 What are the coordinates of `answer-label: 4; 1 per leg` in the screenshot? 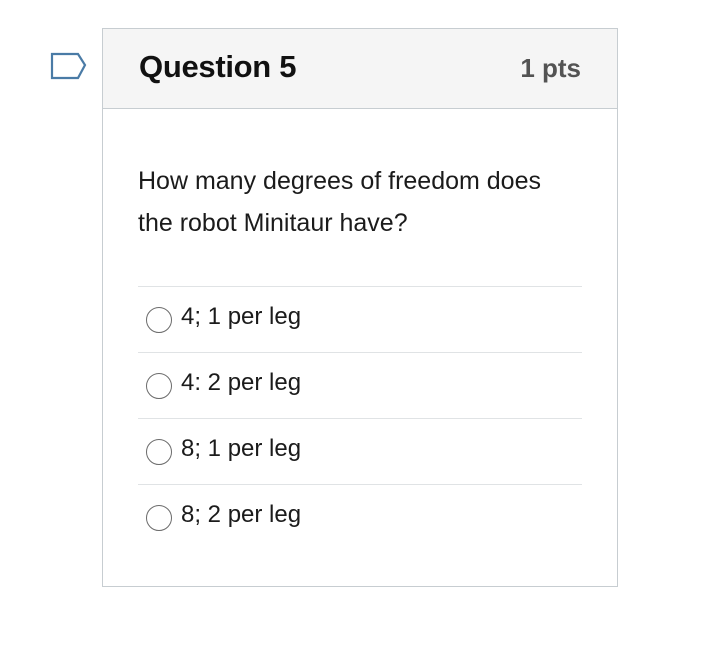 It's located at (241, 316).